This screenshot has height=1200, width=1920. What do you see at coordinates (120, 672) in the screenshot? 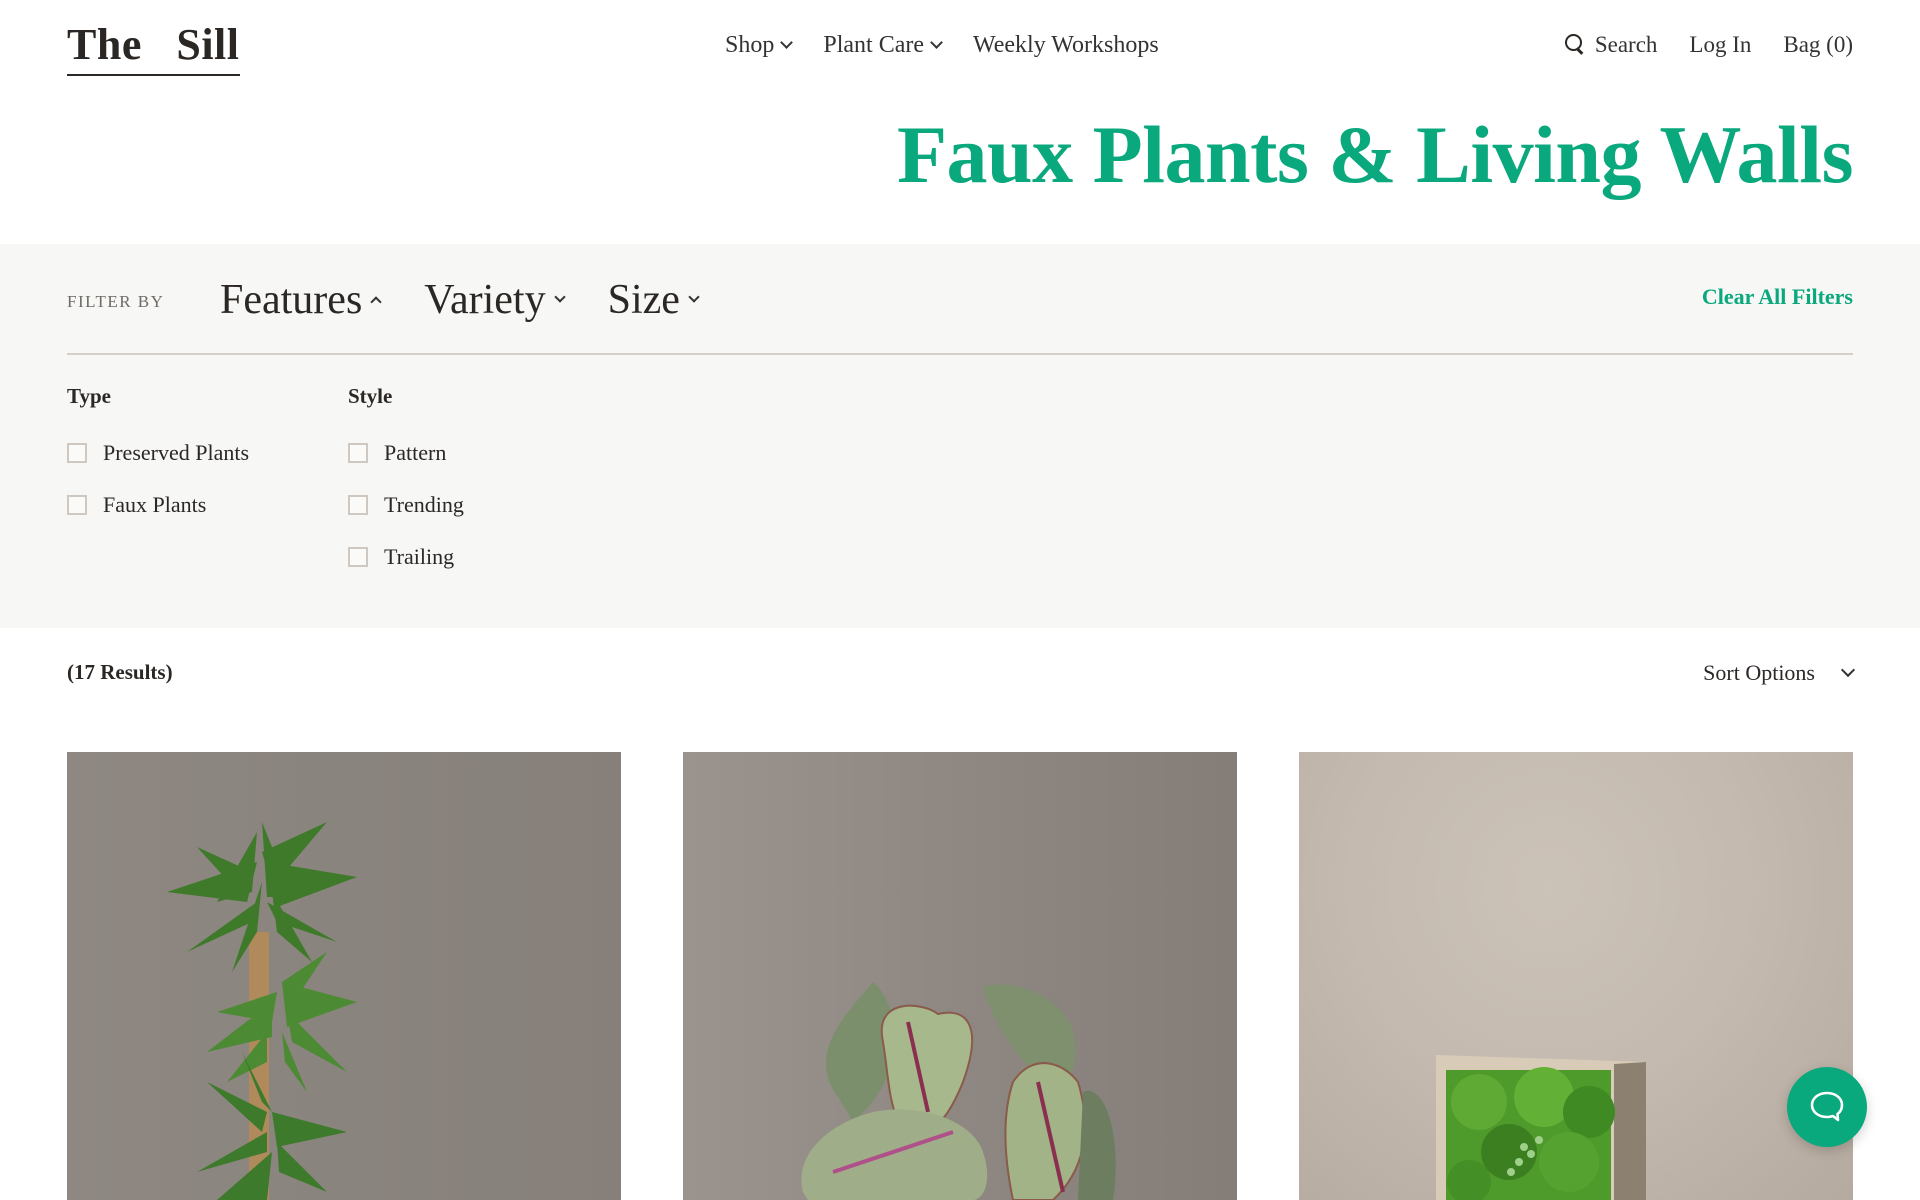
I see `results-count: (17 Results)` at bounding box center [120, 672].